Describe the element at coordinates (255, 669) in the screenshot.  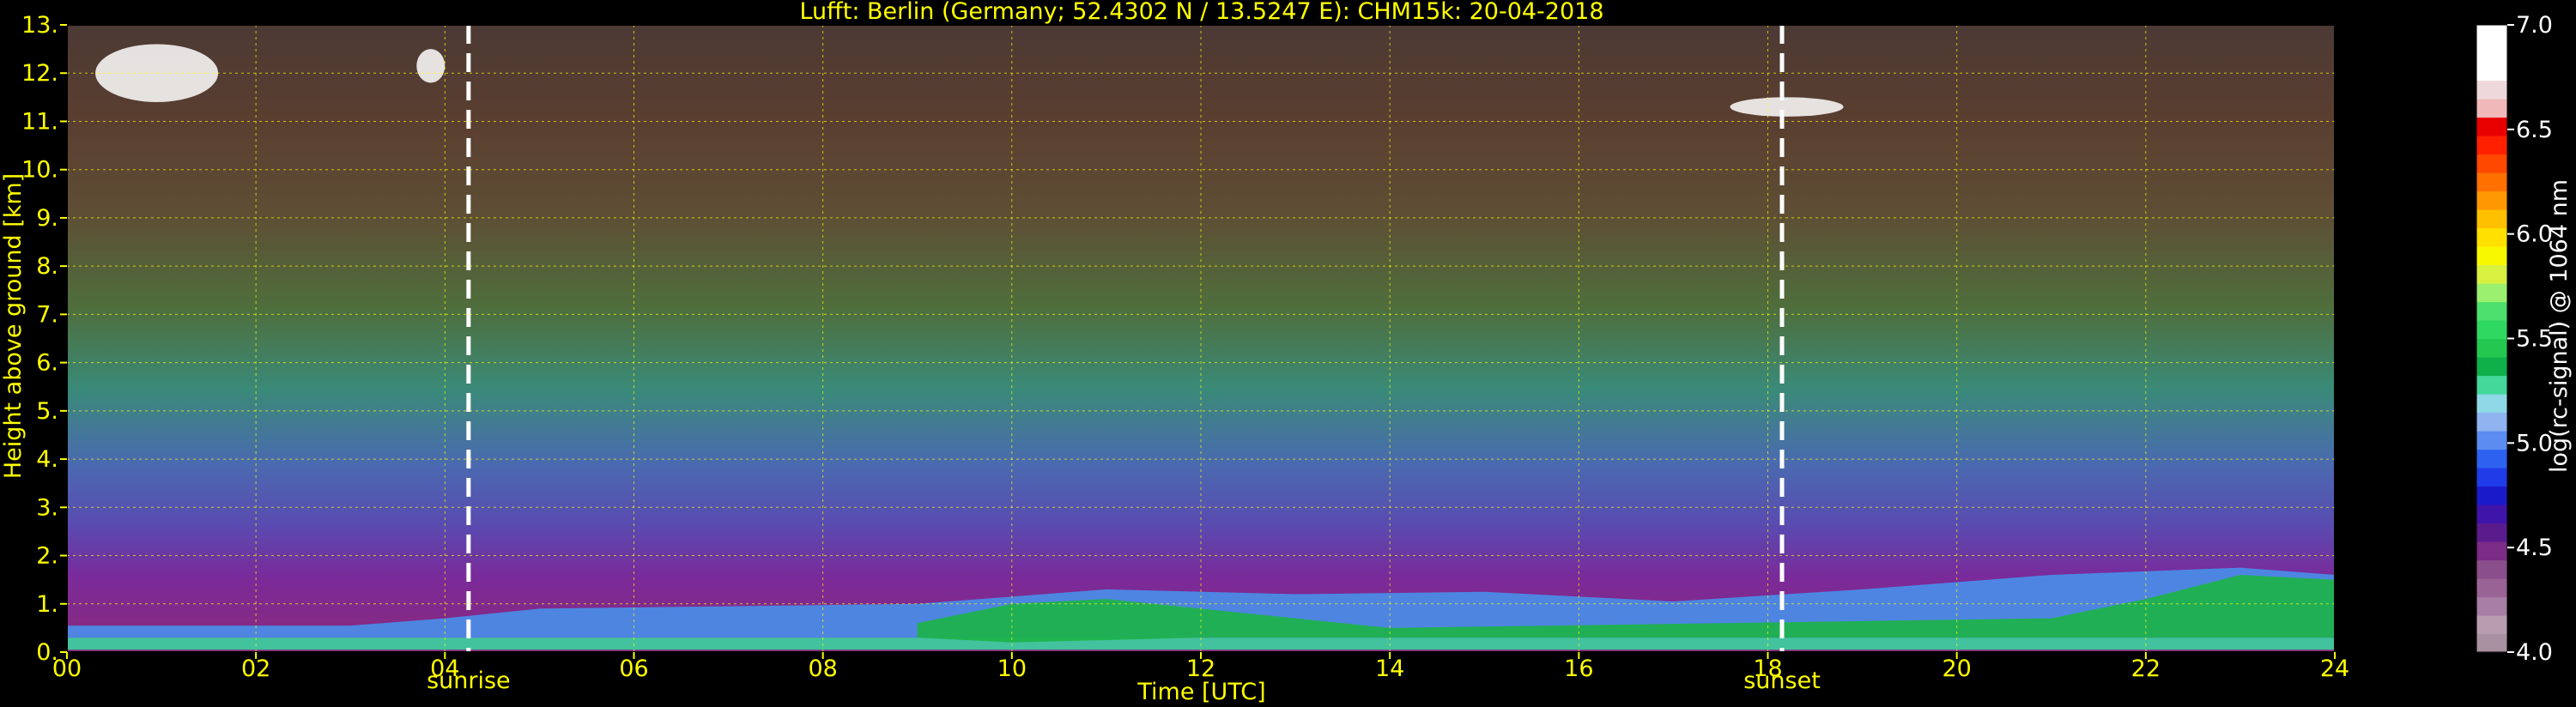
I see `x-tick-label-1: 02` at that location.